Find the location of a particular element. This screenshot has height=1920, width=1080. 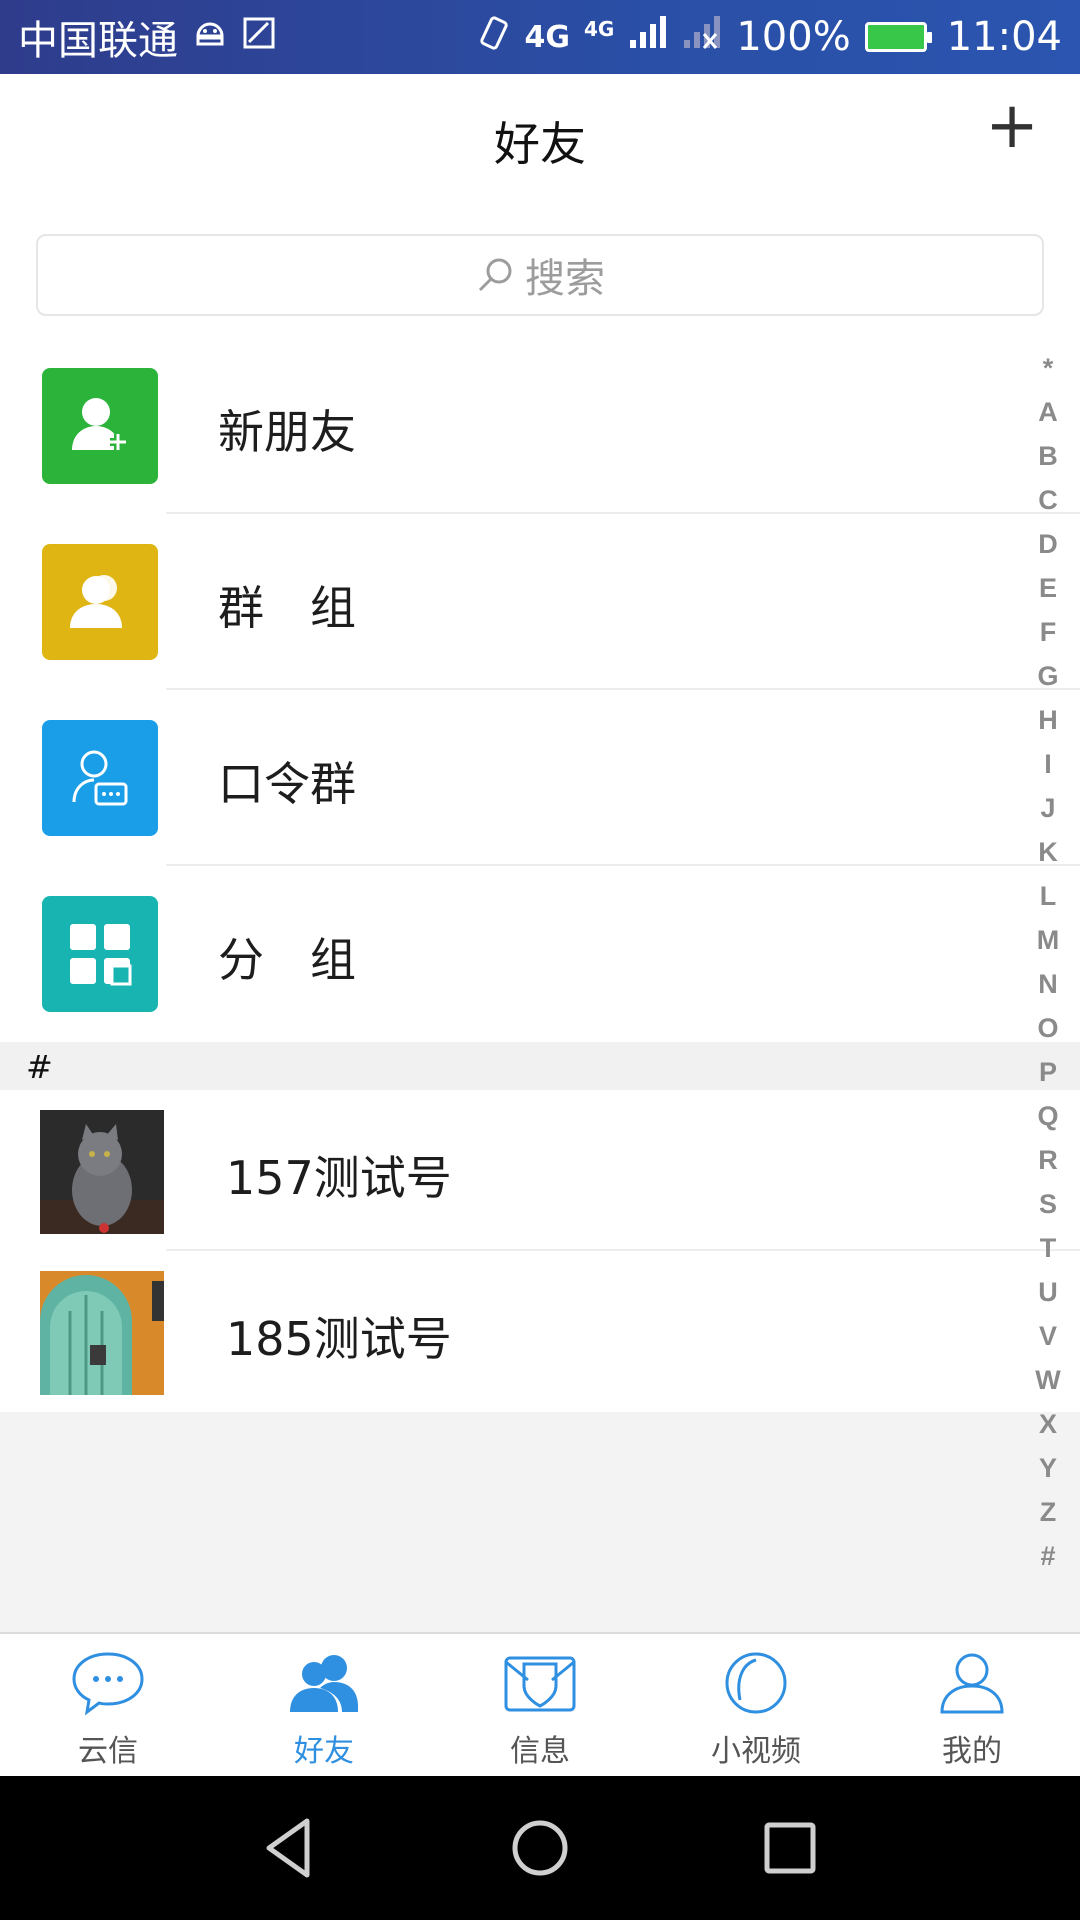

clock: 11:04 is located at coordinates (1004, 37).